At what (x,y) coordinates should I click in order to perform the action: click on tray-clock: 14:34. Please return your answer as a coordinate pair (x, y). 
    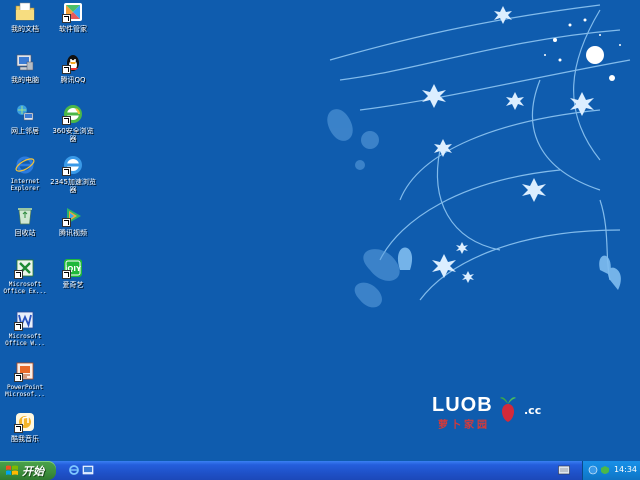
    Looking at the image, I should click on (625, 469).